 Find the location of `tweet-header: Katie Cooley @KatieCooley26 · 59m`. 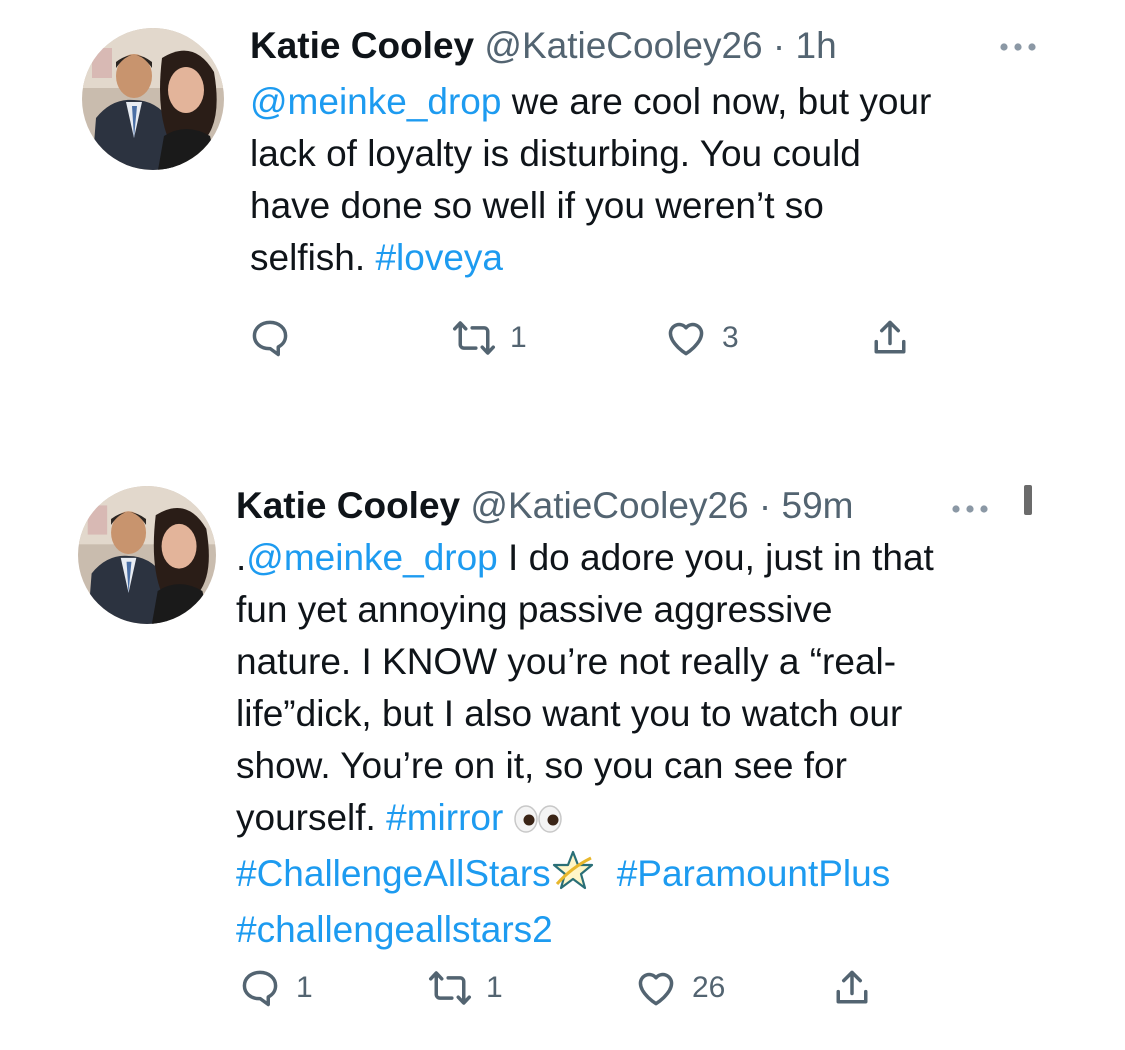

tweet-header: Katie Cooley @KatieCooley26 · 59m is located at coordinates (545, 506).